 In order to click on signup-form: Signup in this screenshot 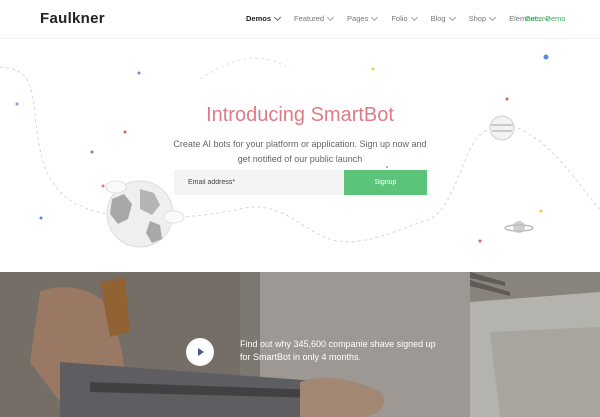, I will do `click(300, 182)`.